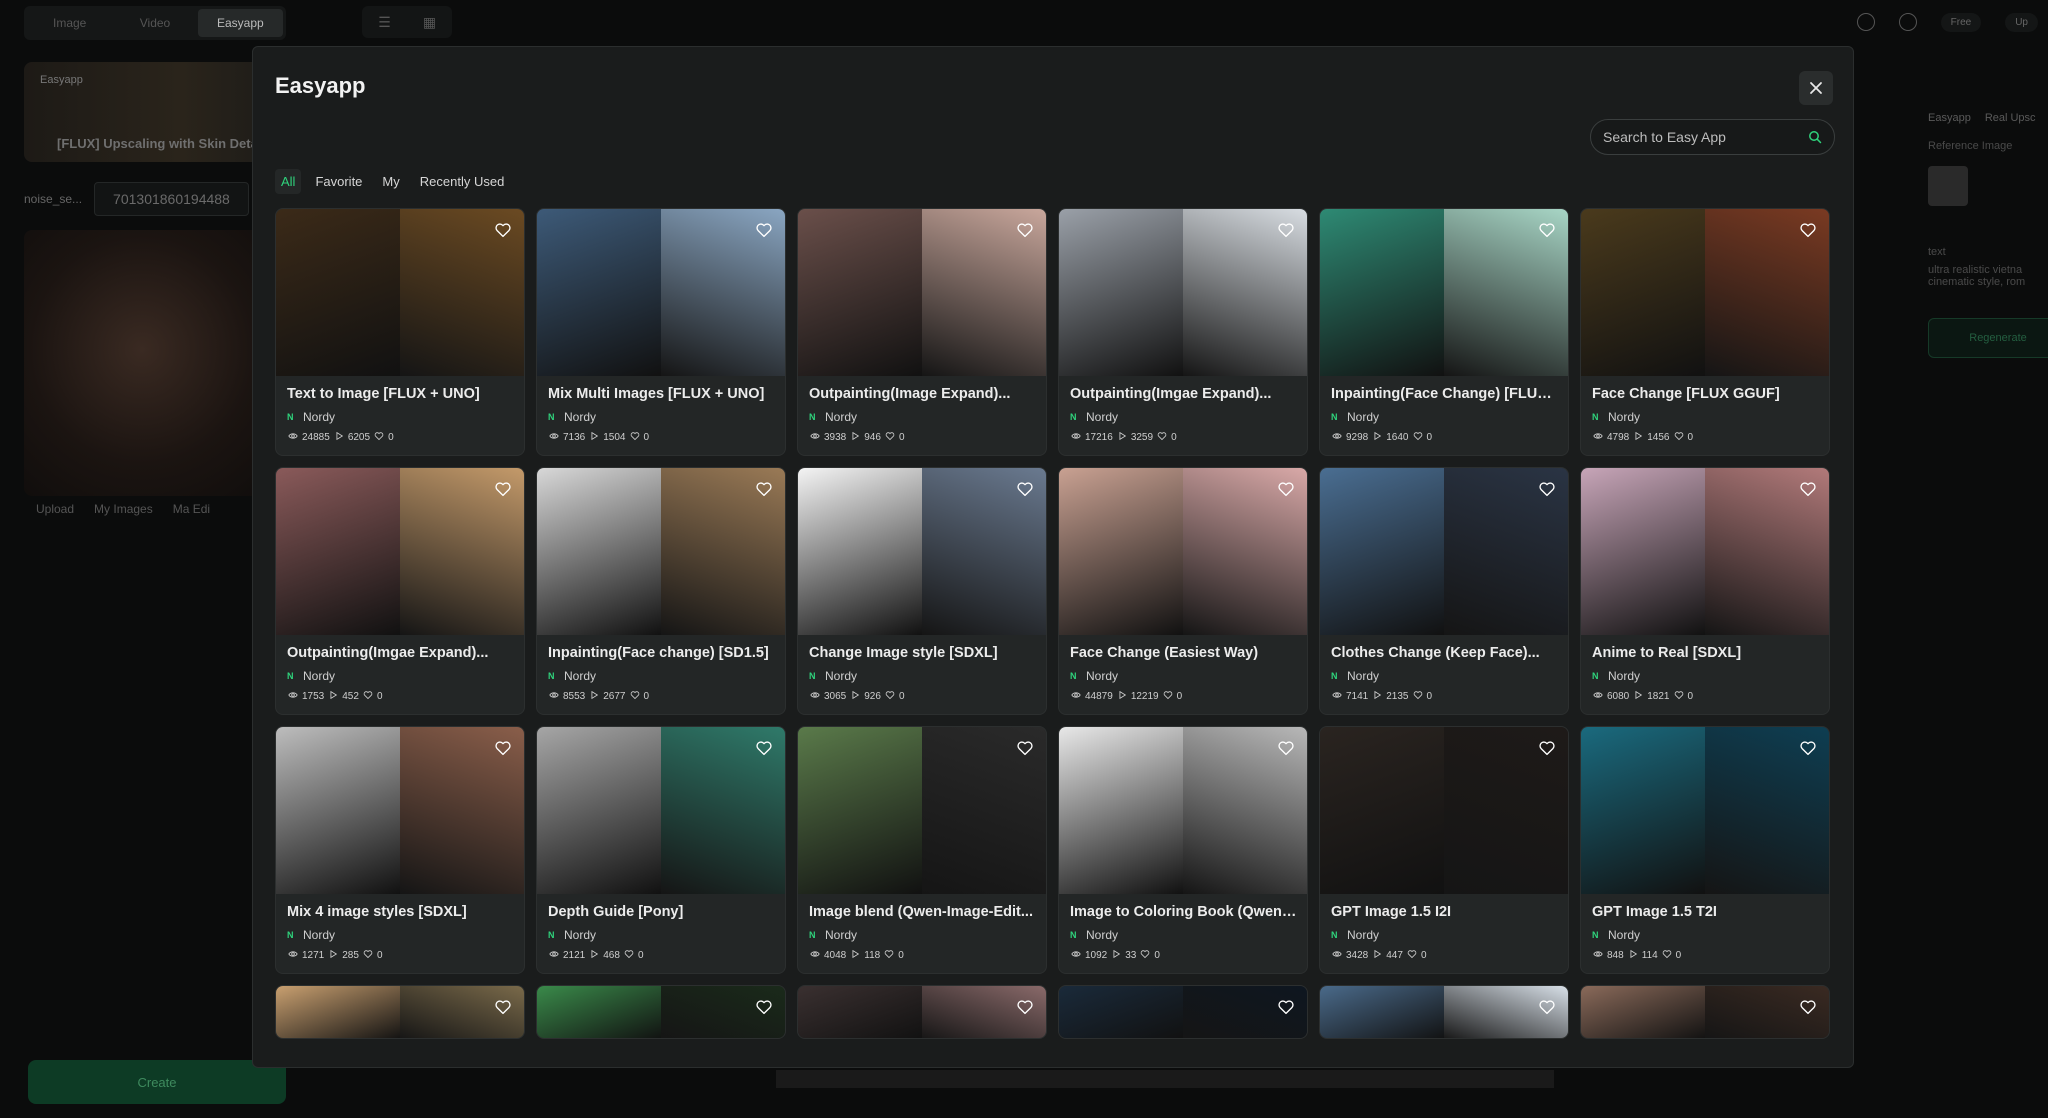 The height and width of the screenshot is (1118, 2048). Describe the element at coordinates (1444, 850) in the screenshot. I see `app-card: GPT Image 1.5 I2I N Nordy 3428 447 0` at that location.